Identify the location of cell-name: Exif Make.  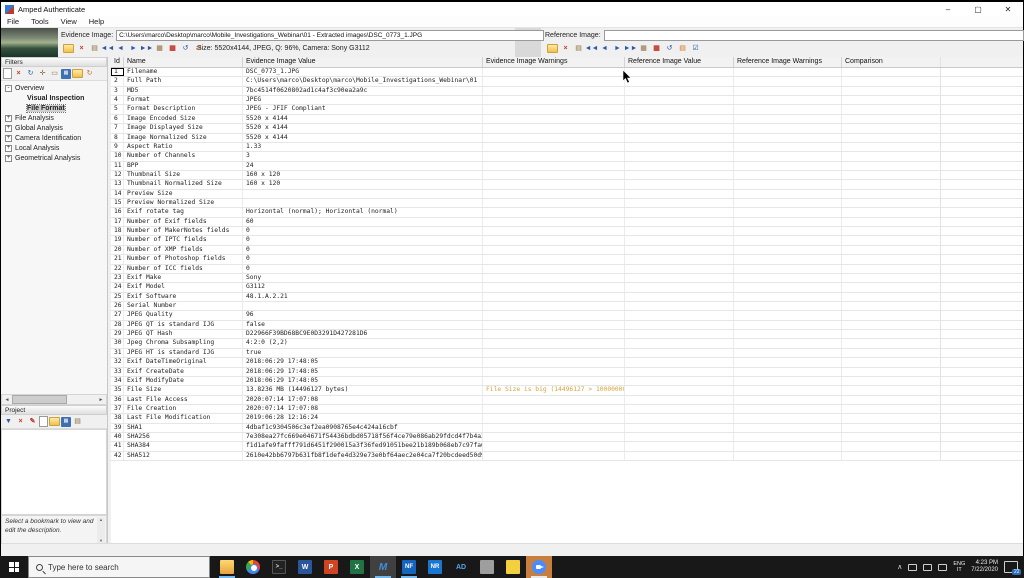
(183, 278).